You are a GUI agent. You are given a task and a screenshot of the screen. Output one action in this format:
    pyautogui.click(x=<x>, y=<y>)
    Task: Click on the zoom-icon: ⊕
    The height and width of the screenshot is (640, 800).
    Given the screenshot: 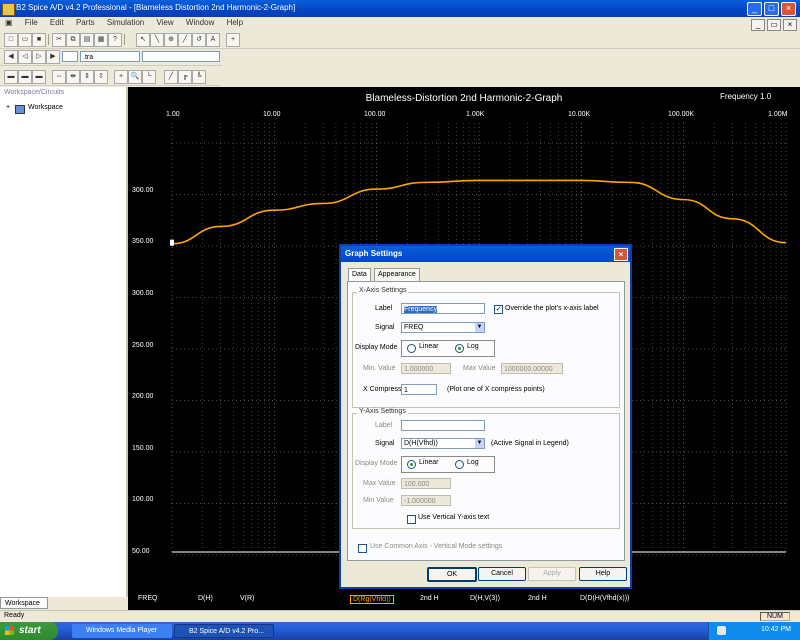 What is the action you would take?
    pyautogui.click(x=171, y=40)
    